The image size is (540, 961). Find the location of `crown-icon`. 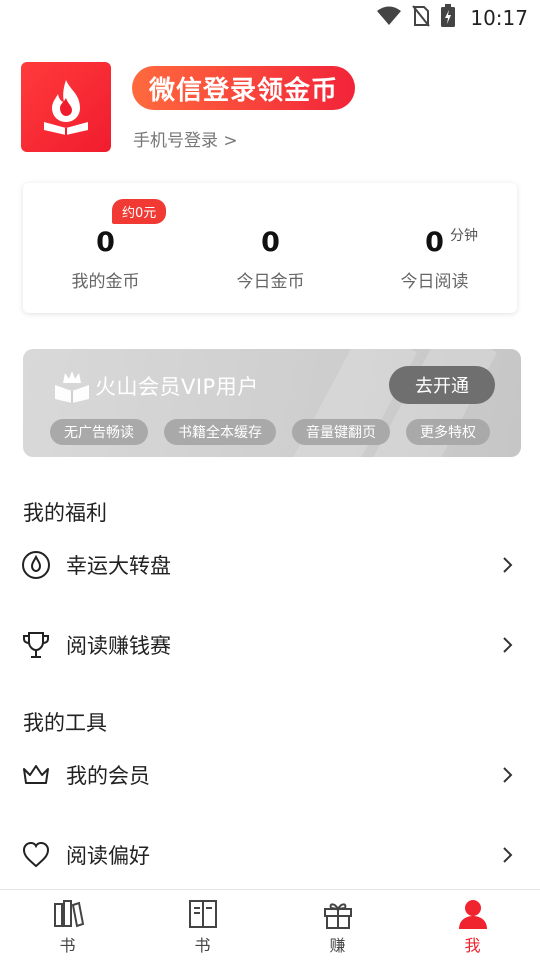

crown-icon is located at coordinates (36, 775).